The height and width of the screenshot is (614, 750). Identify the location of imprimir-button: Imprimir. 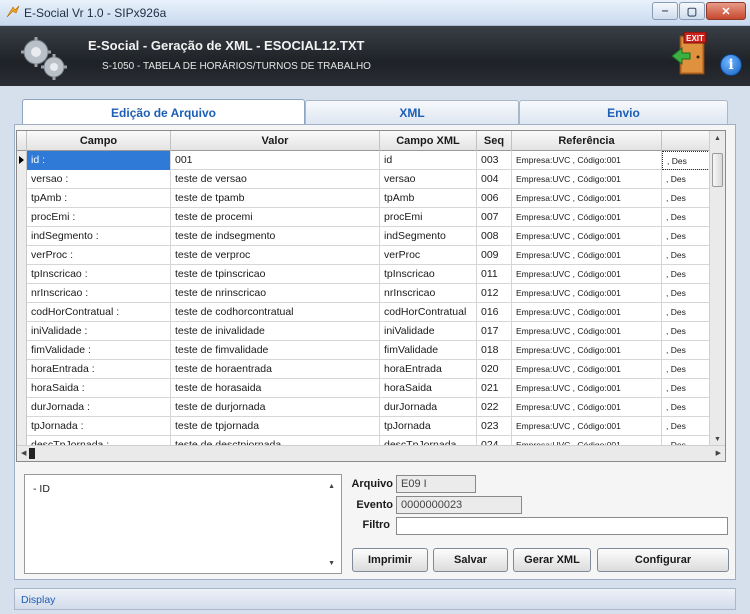
(390, 560).